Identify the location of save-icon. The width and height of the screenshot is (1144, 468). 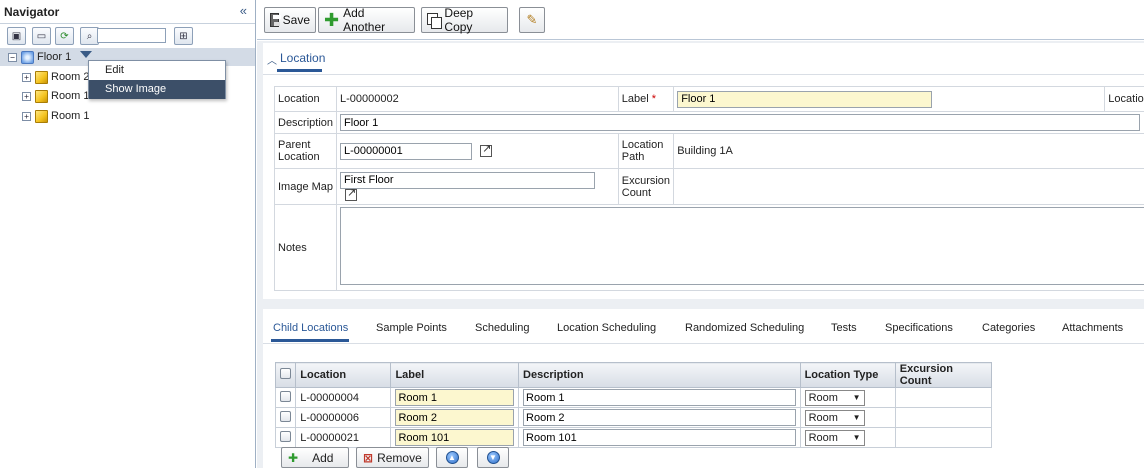
(275, 20).